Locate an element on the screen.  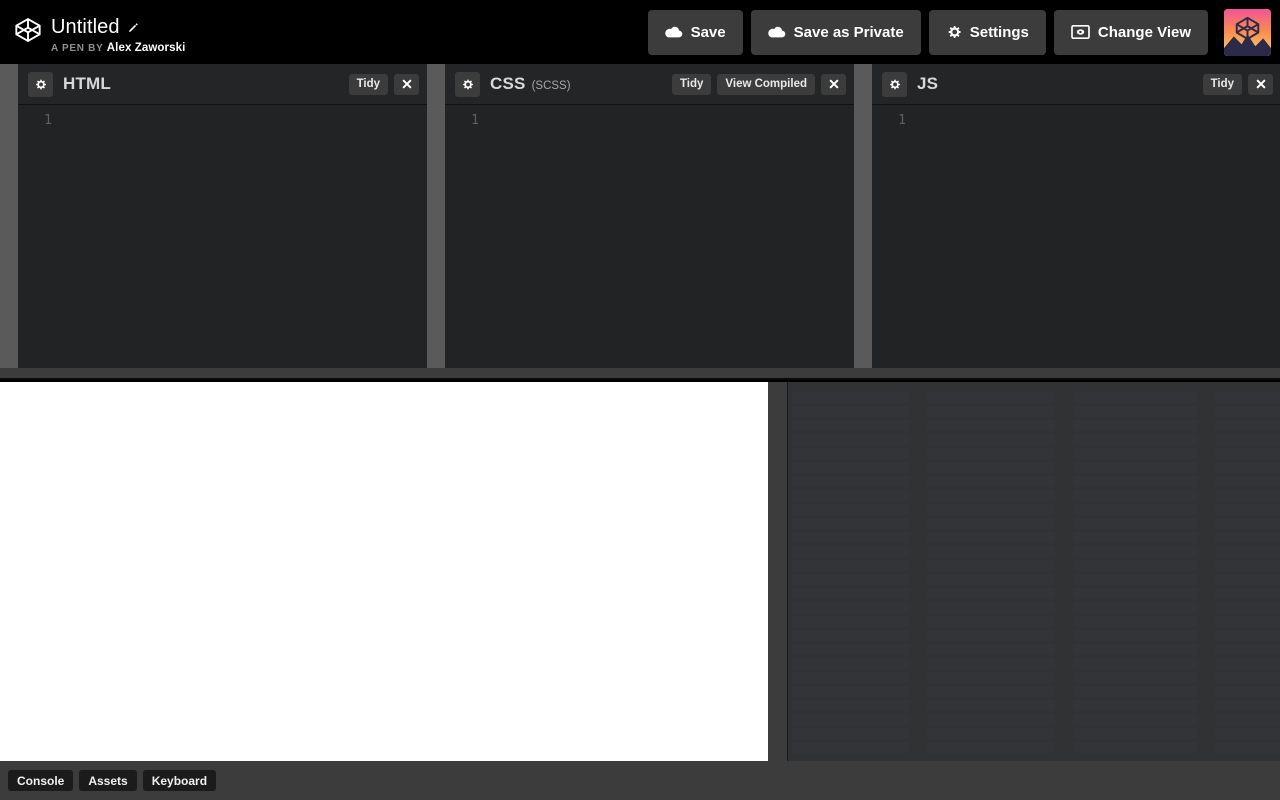
screen-icon is located at coordinates (1080, 32).